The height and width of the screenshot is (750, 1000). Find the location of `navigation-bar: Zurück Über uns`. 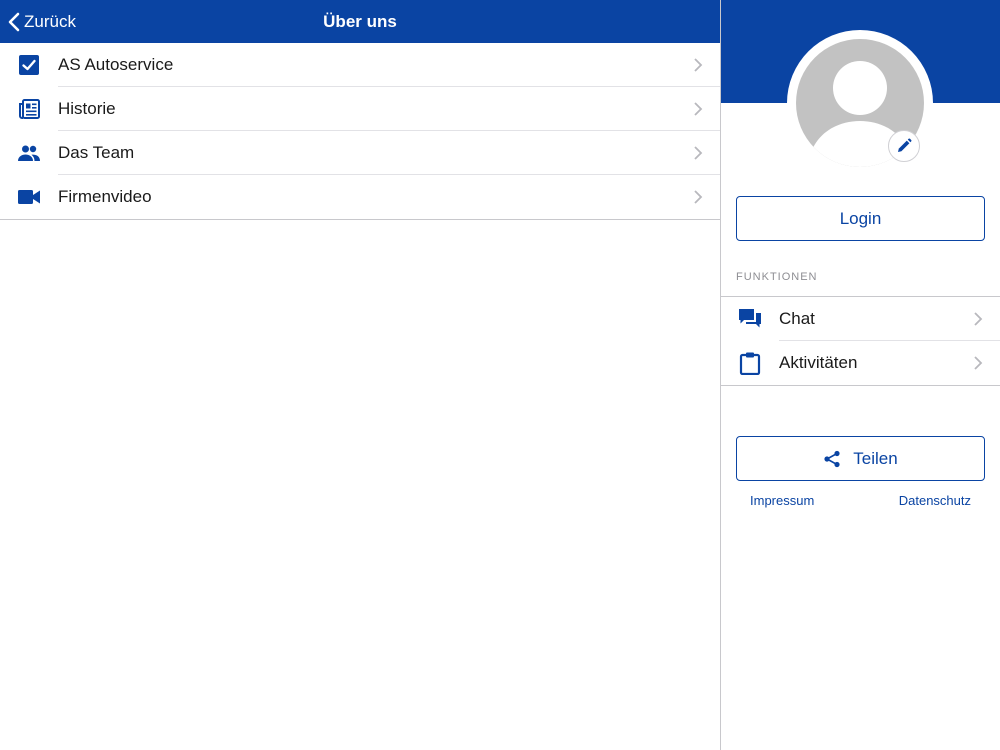

navigation-bar: Zurück Über uns is located at coordinates (360, 21).